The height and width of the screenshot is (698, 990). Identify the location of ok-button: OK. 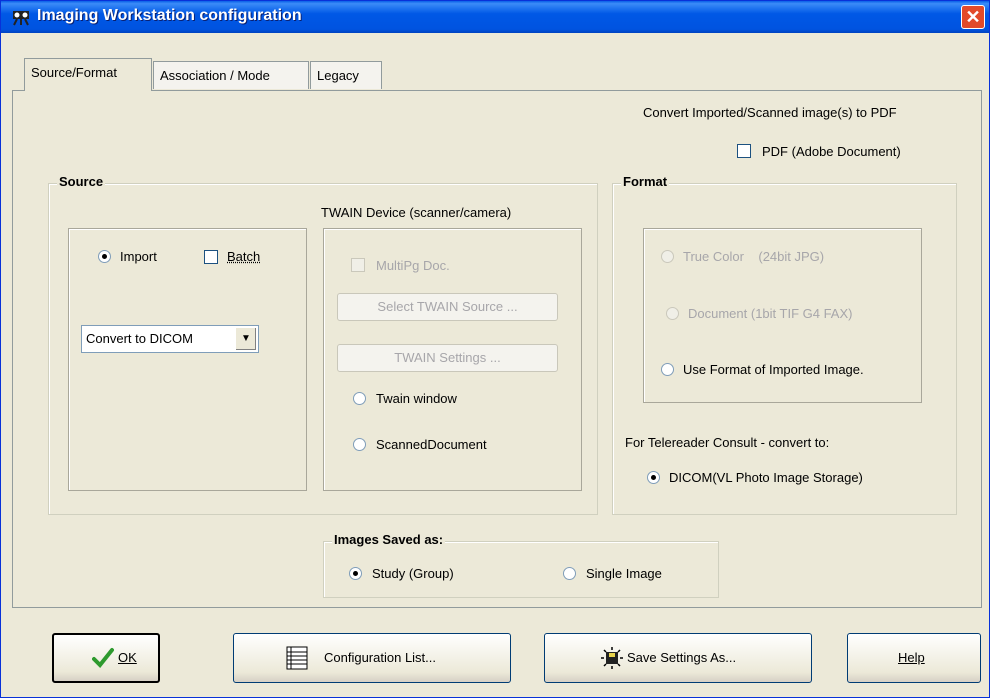
(106, 658).